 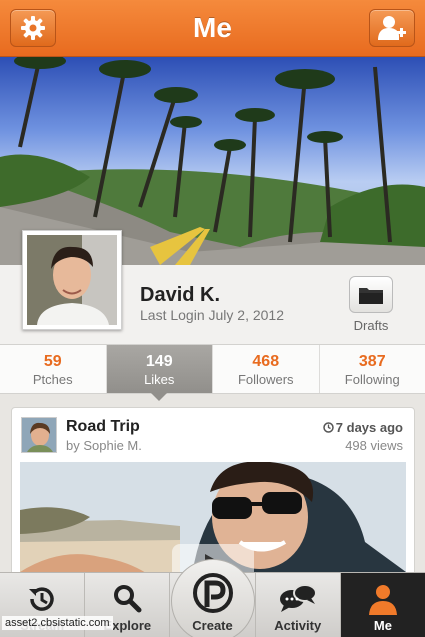 What do you see at coordinates (212, 625) in the screenshot?
I see `tab-label: Create` at bounding box center [212, 625].